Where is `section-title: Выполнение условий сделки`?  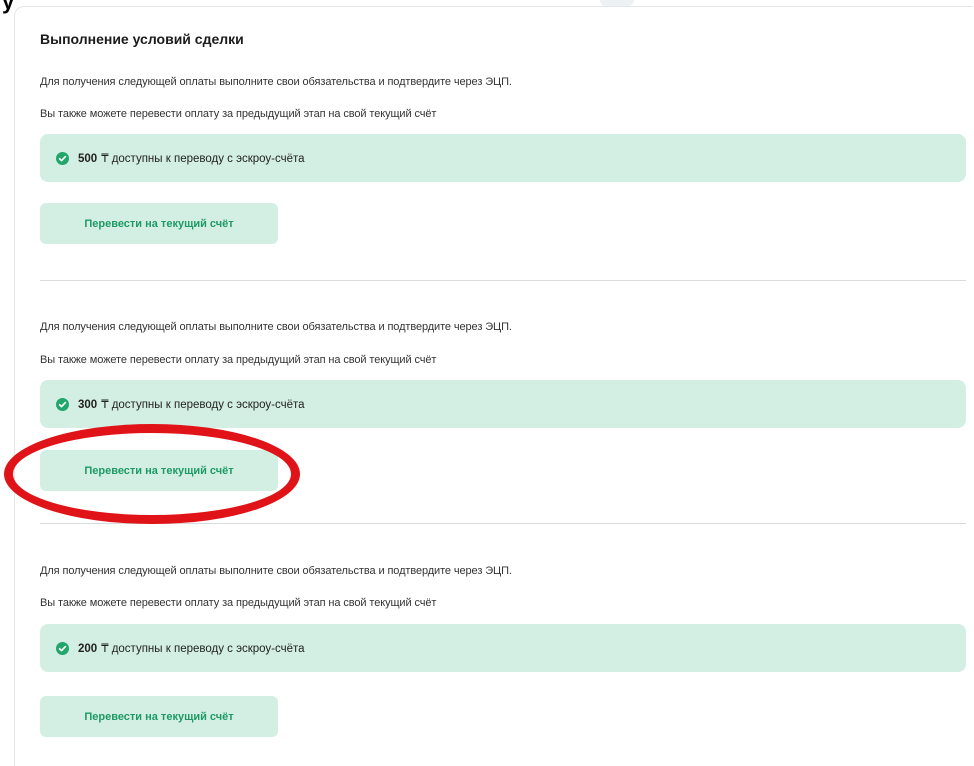
section-title: Выполнение условий сделки is located at coordinates (142, 39).